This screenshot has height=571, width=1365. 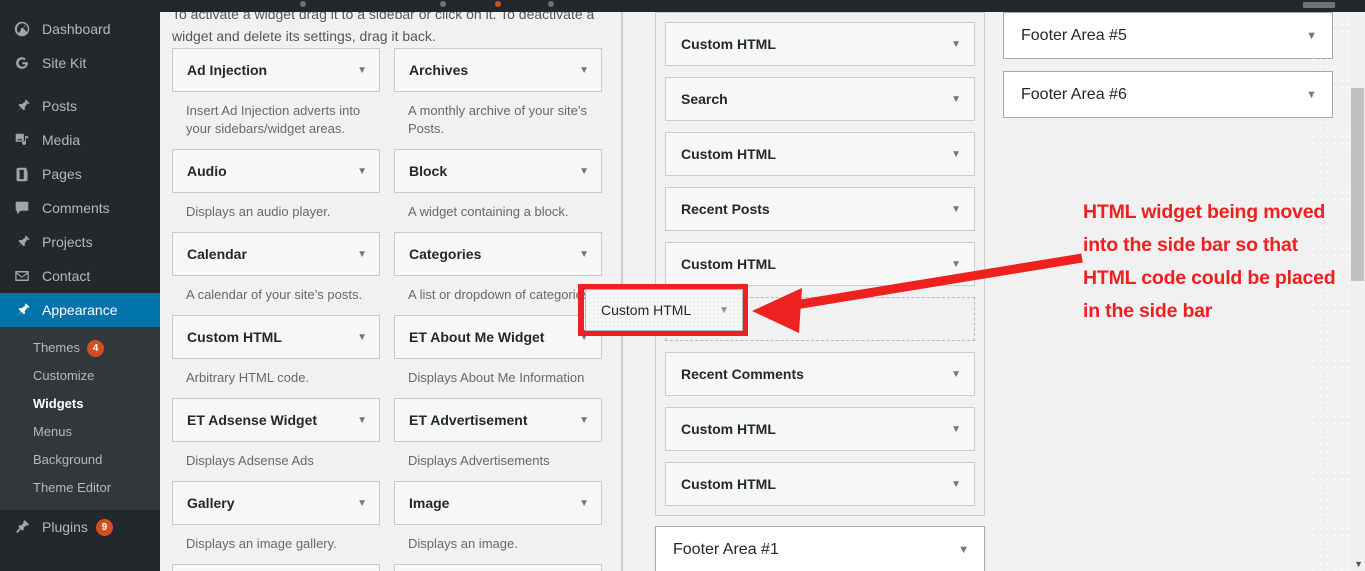 What do you see at coordinates (276, 171) in the screenshot?
I see `available-widget-header: Audio ▼` at bounding box center [276, 171].